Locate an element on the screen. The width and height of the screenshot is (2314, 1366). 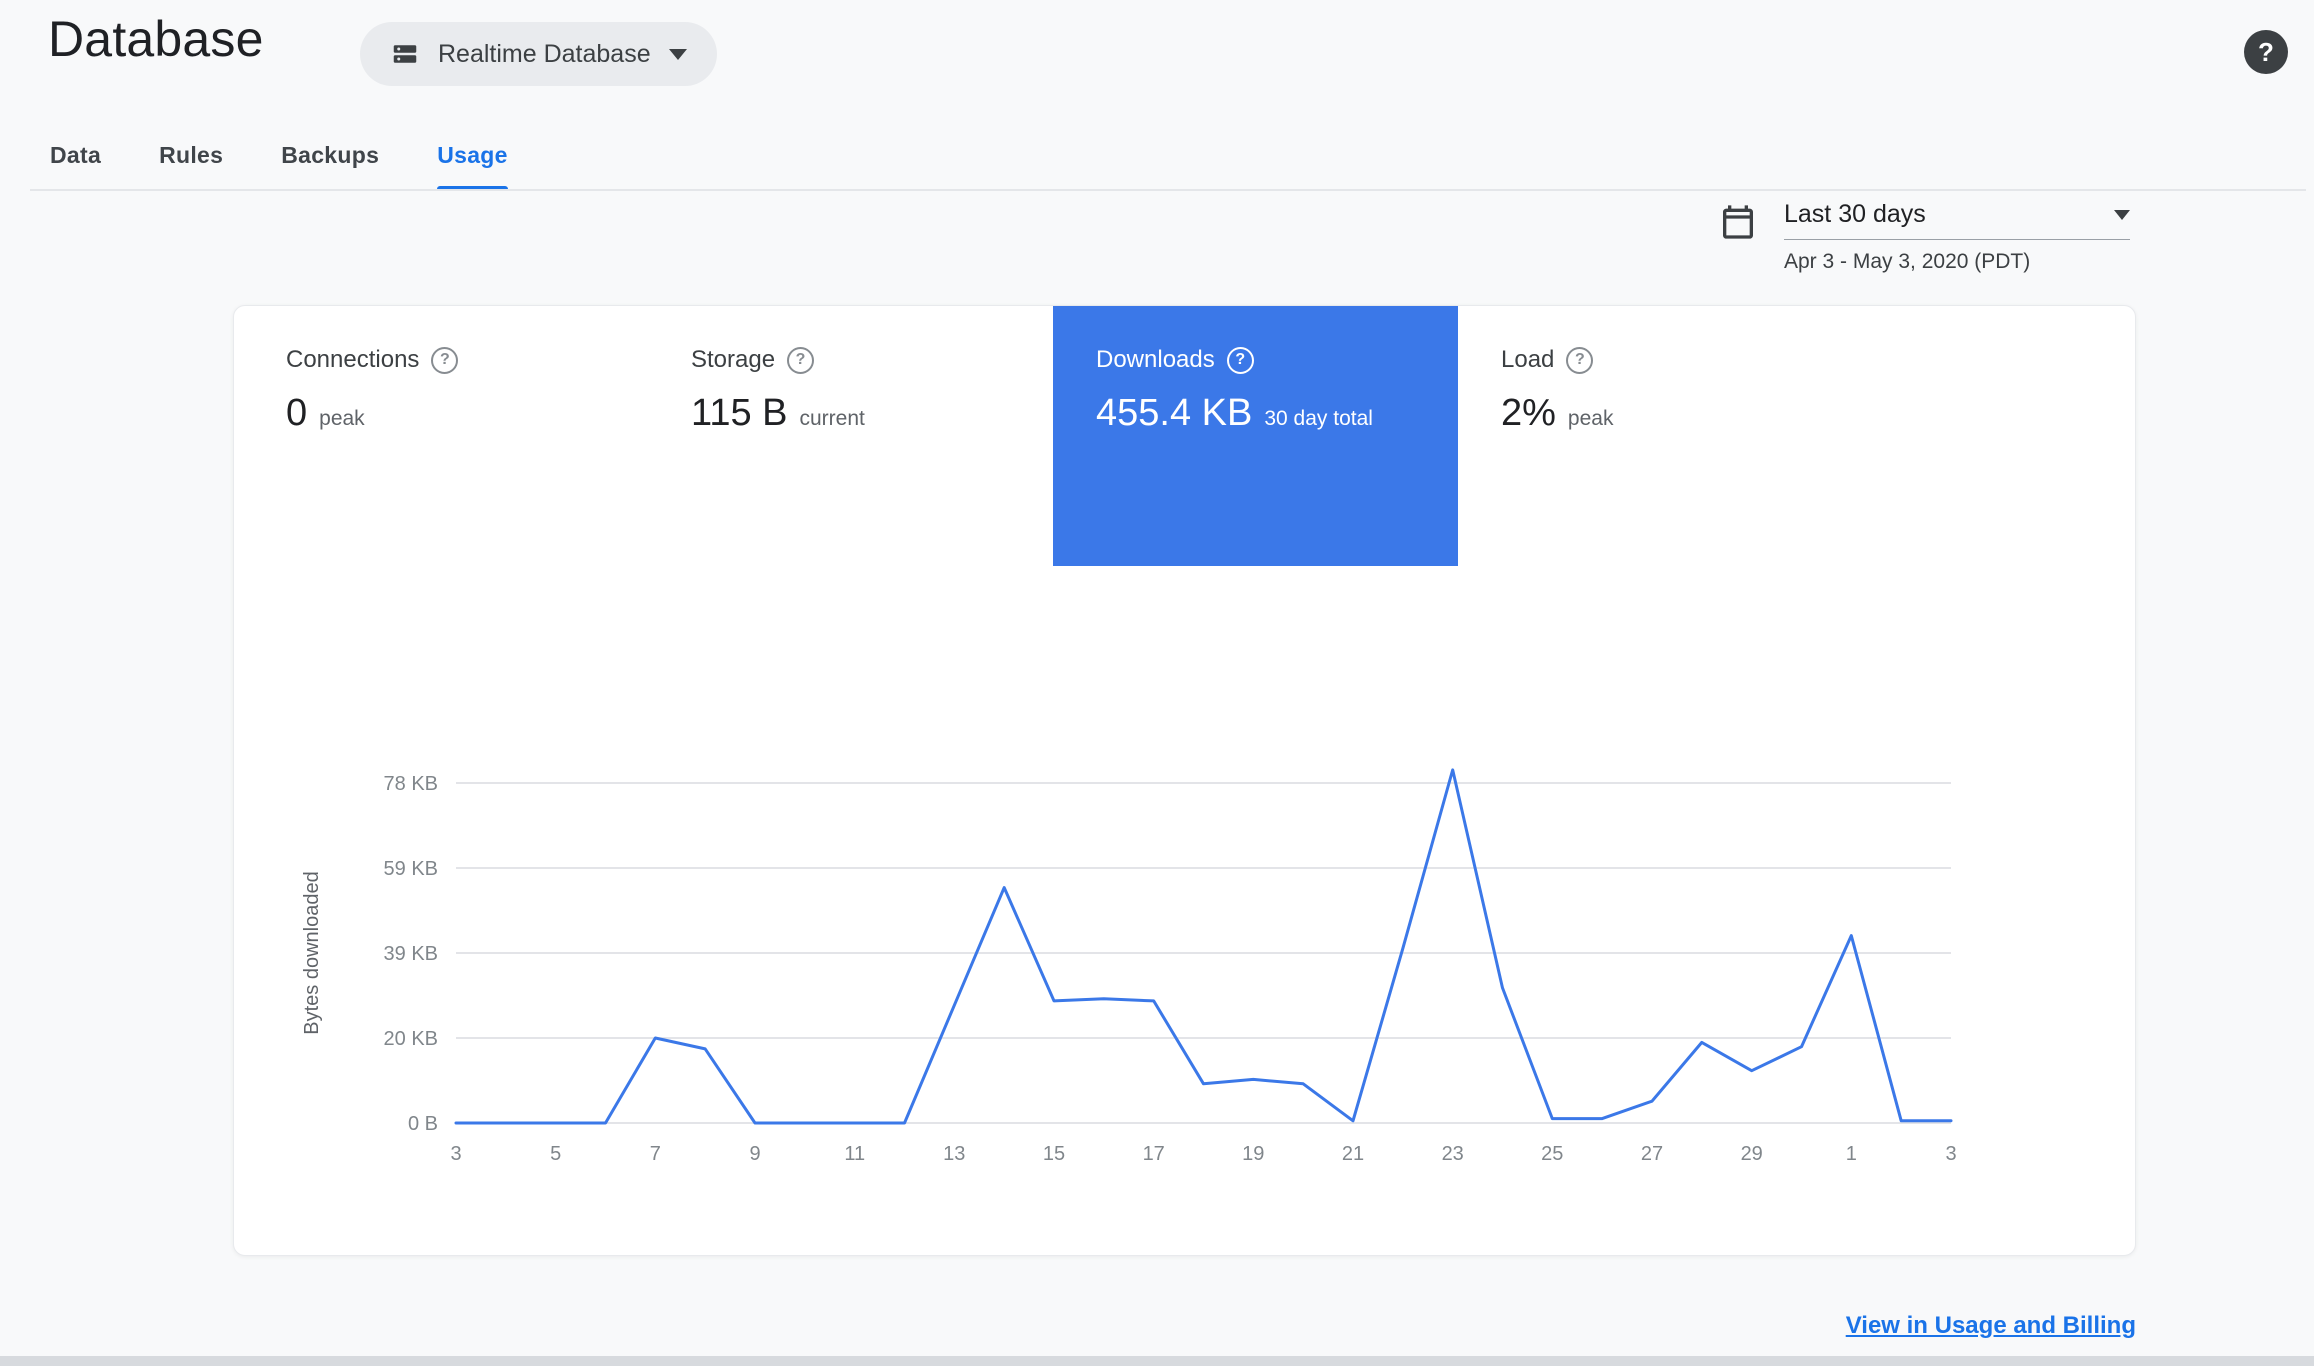
database-selector-label: Realtime Database is located at coordinates (544, 53).